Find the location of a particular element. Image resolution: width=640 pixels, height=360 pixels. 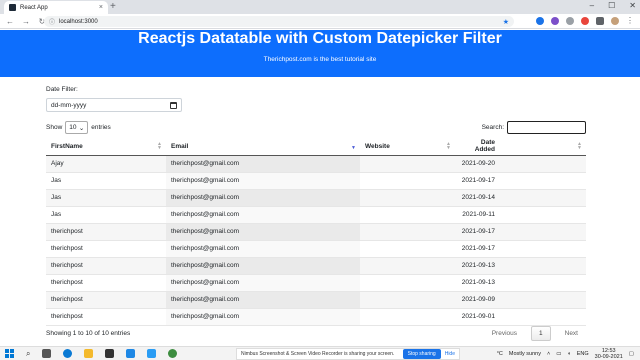

window-controls: – ☐ ✕ is located at coordinates (613, 5).